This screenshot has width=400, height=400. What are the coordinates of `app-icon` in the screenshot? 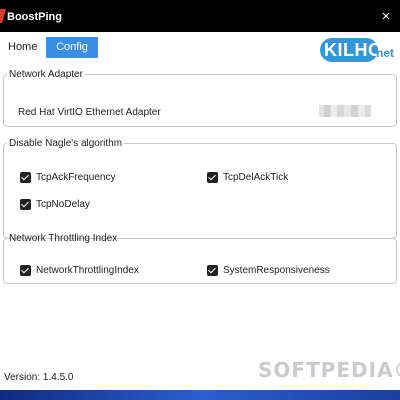 It's located at (3, 16).